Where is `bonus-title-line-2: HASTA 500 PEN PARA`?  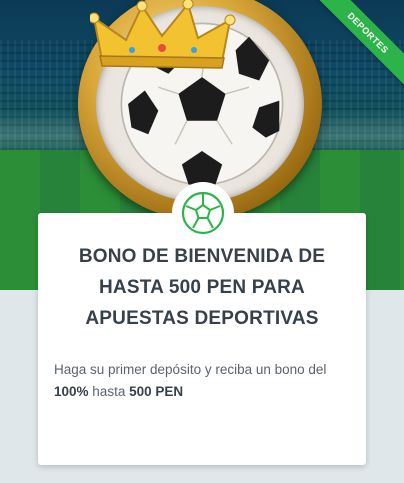
bonus-title-line-2: HASTA 500 PEN PARA is located at coordinates (202, 287).